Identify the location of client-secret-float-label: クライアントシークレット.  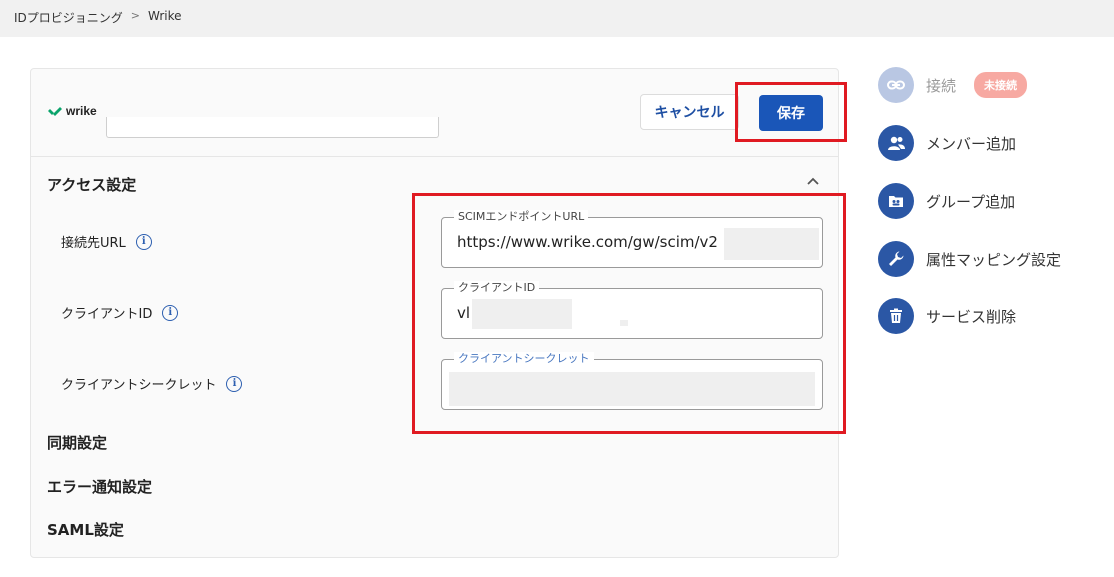
(524, 359).